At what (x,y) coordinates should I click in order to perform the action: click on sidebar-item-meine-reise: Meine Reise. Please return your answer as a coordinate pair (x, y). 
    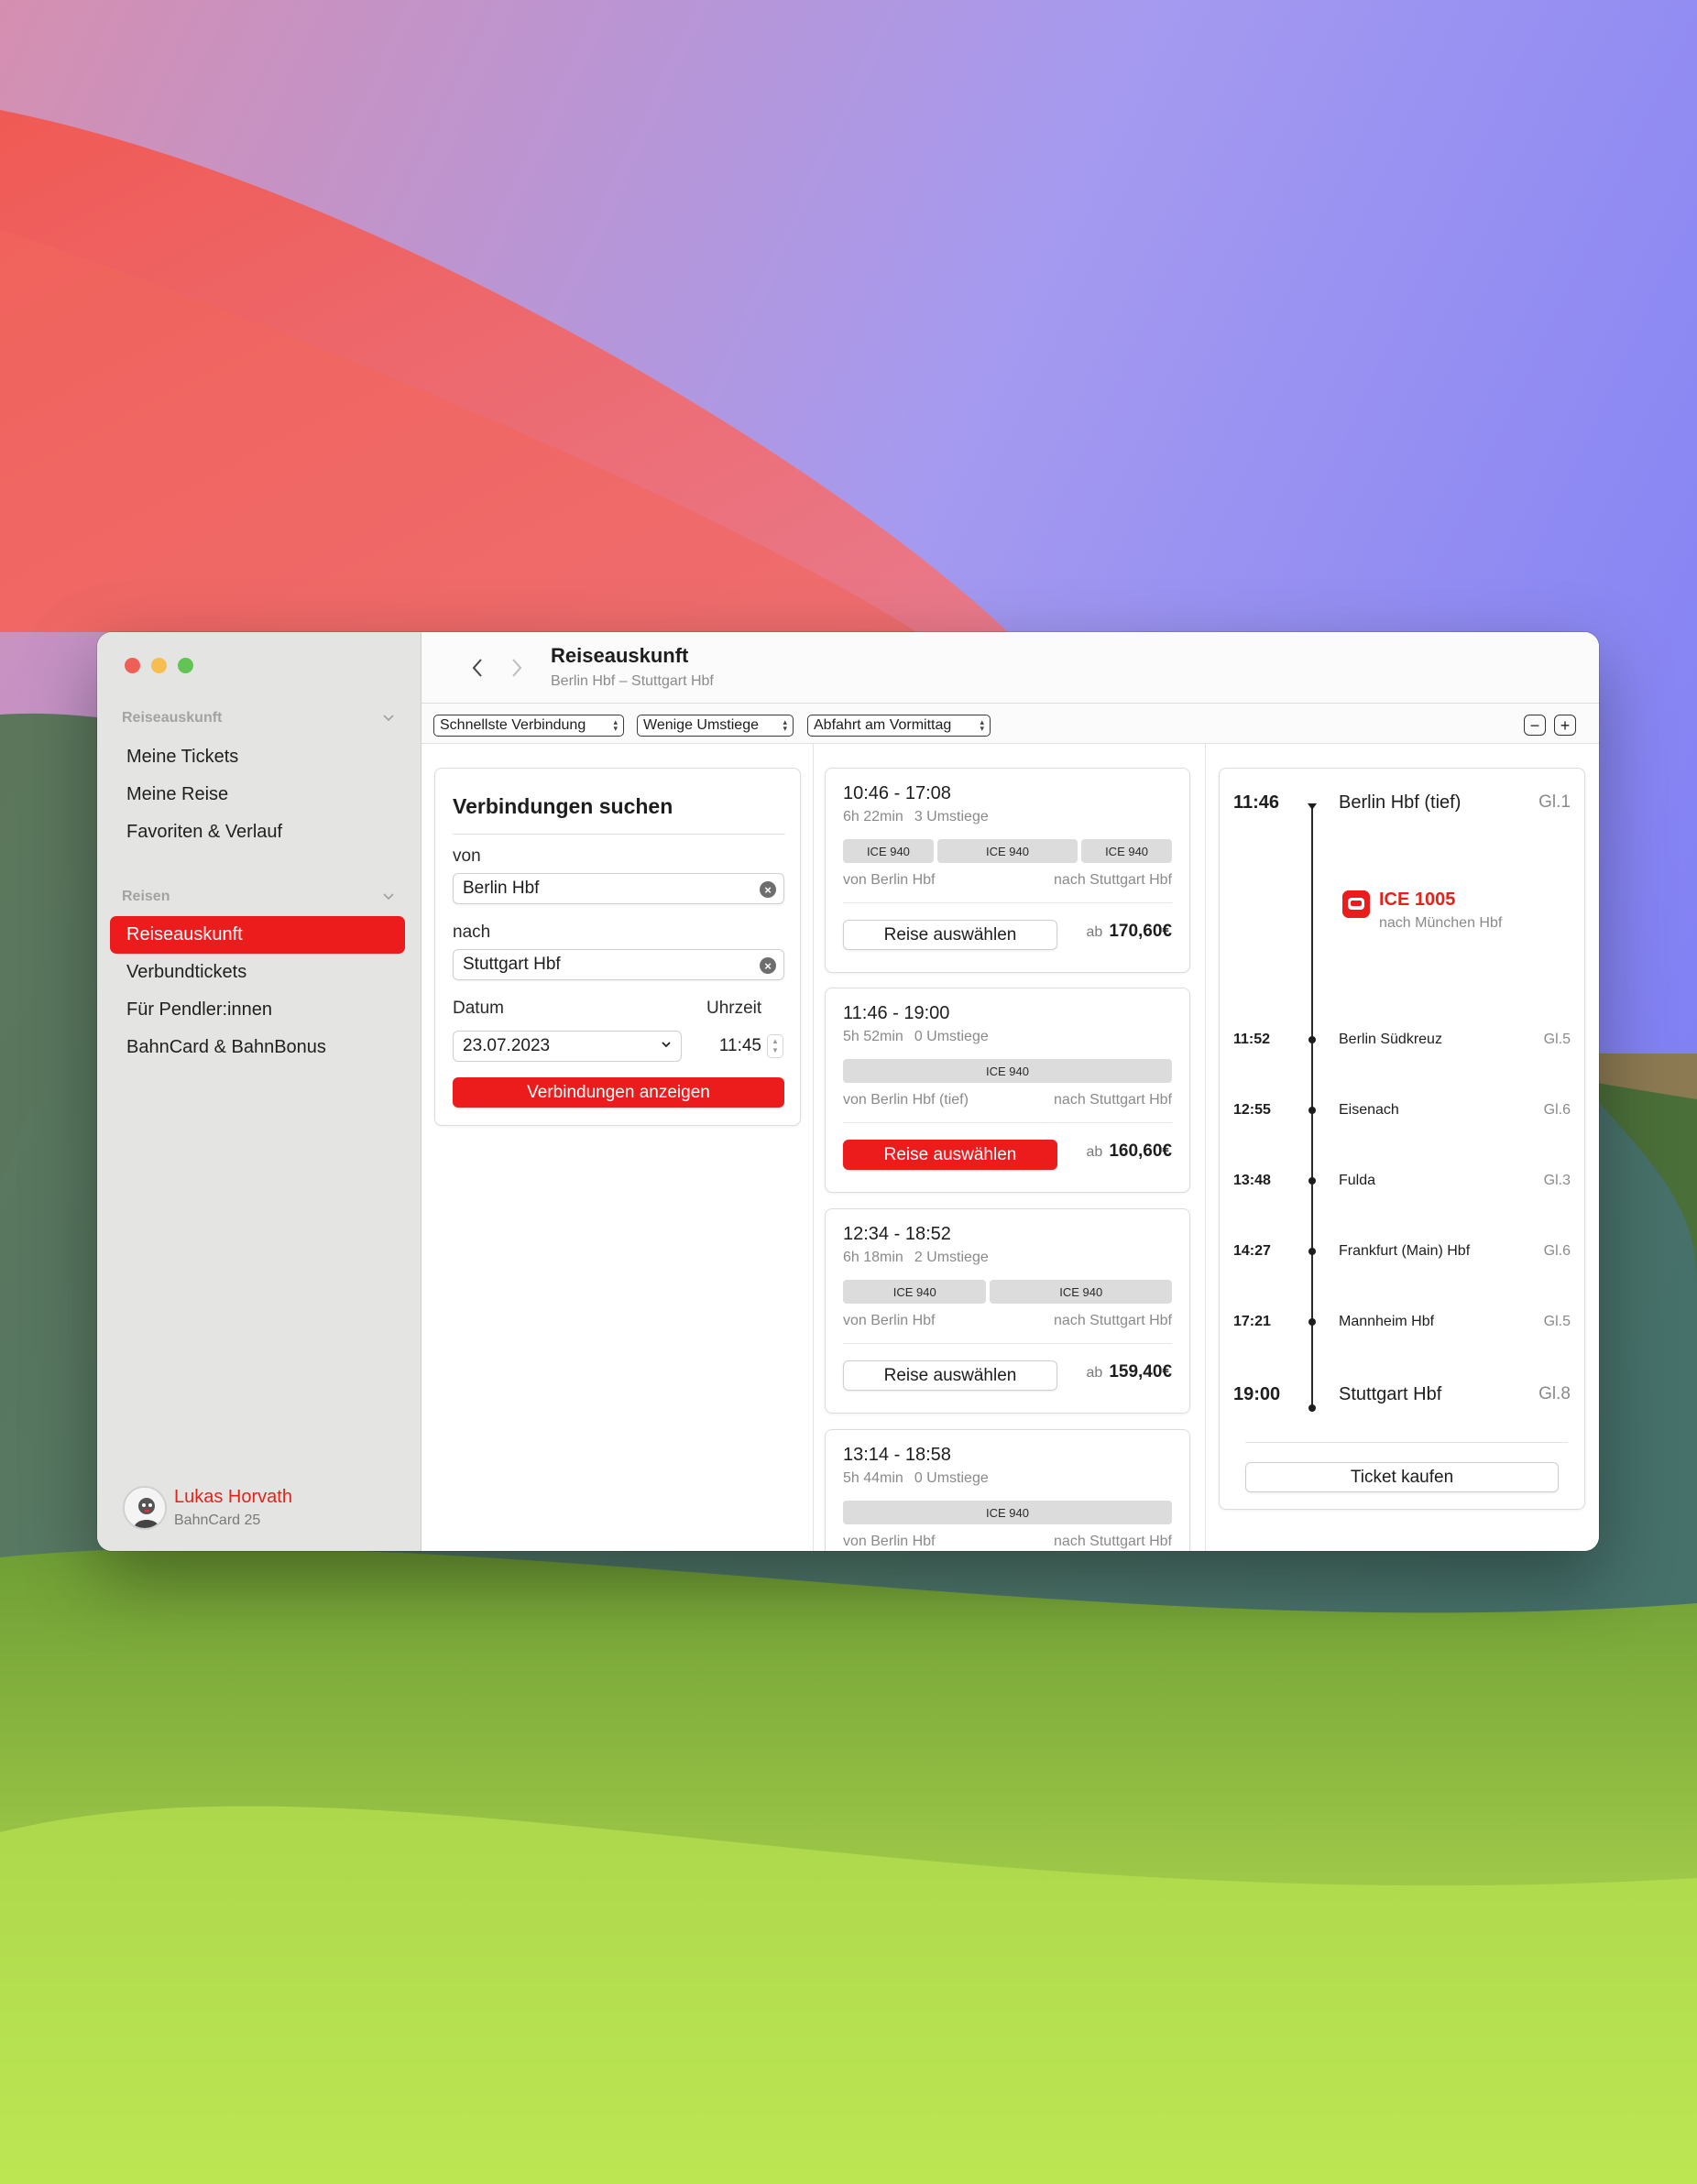
    Looking at the image, I should click on (257, 795).